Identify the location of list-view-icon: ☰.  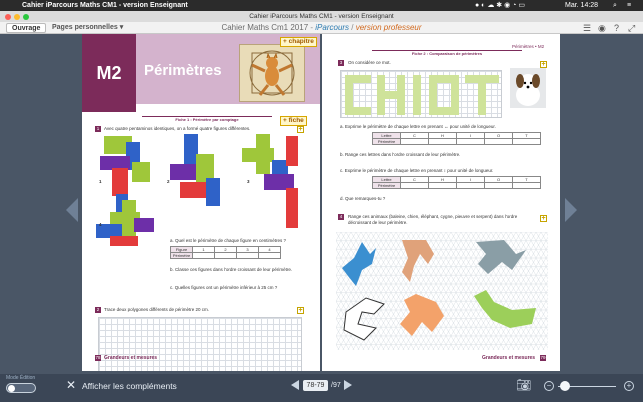
(587, 28).